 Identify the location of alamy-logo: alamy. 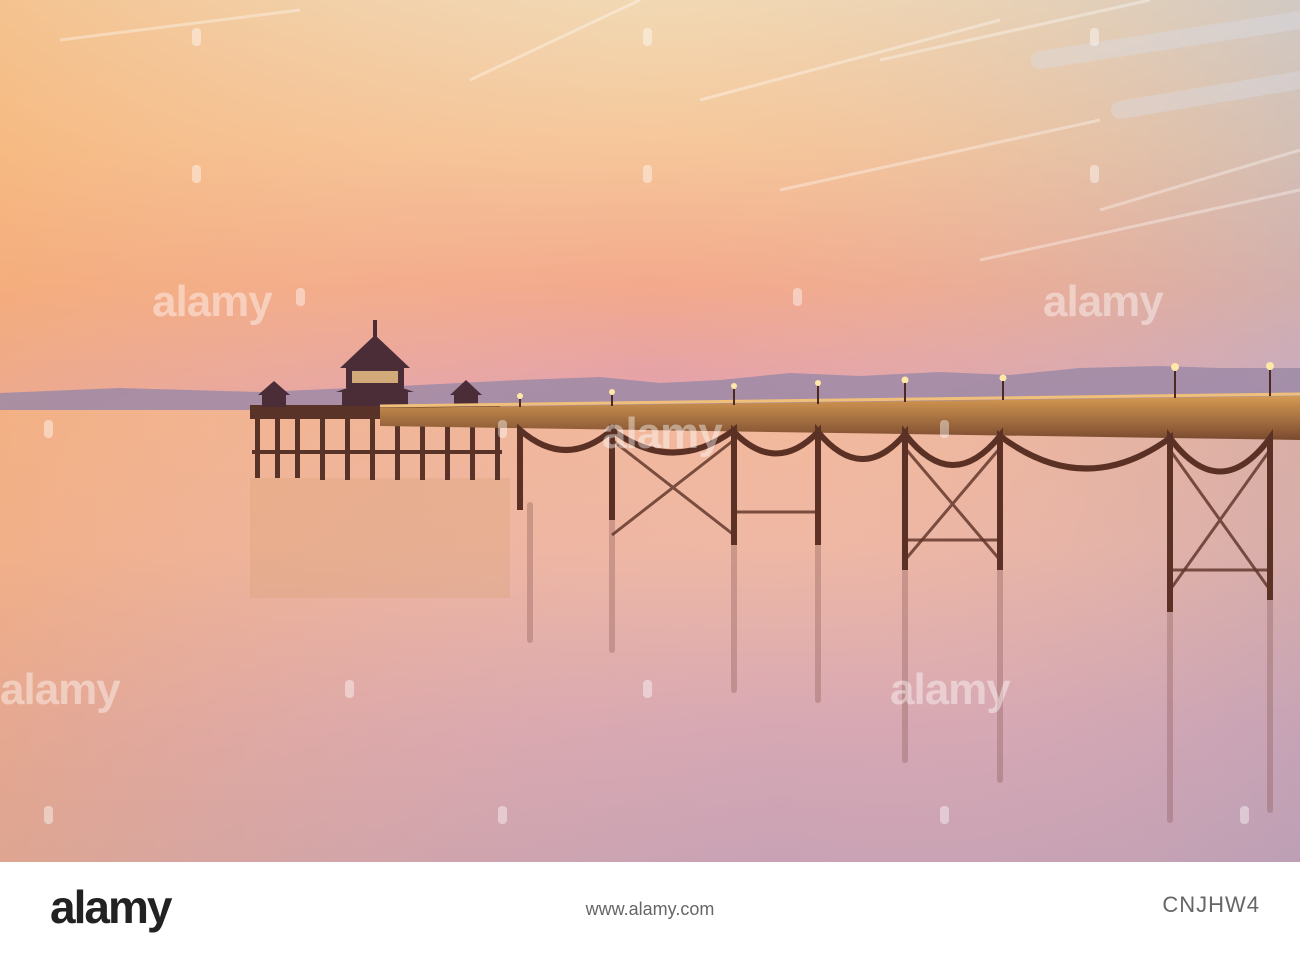
(111, 907).